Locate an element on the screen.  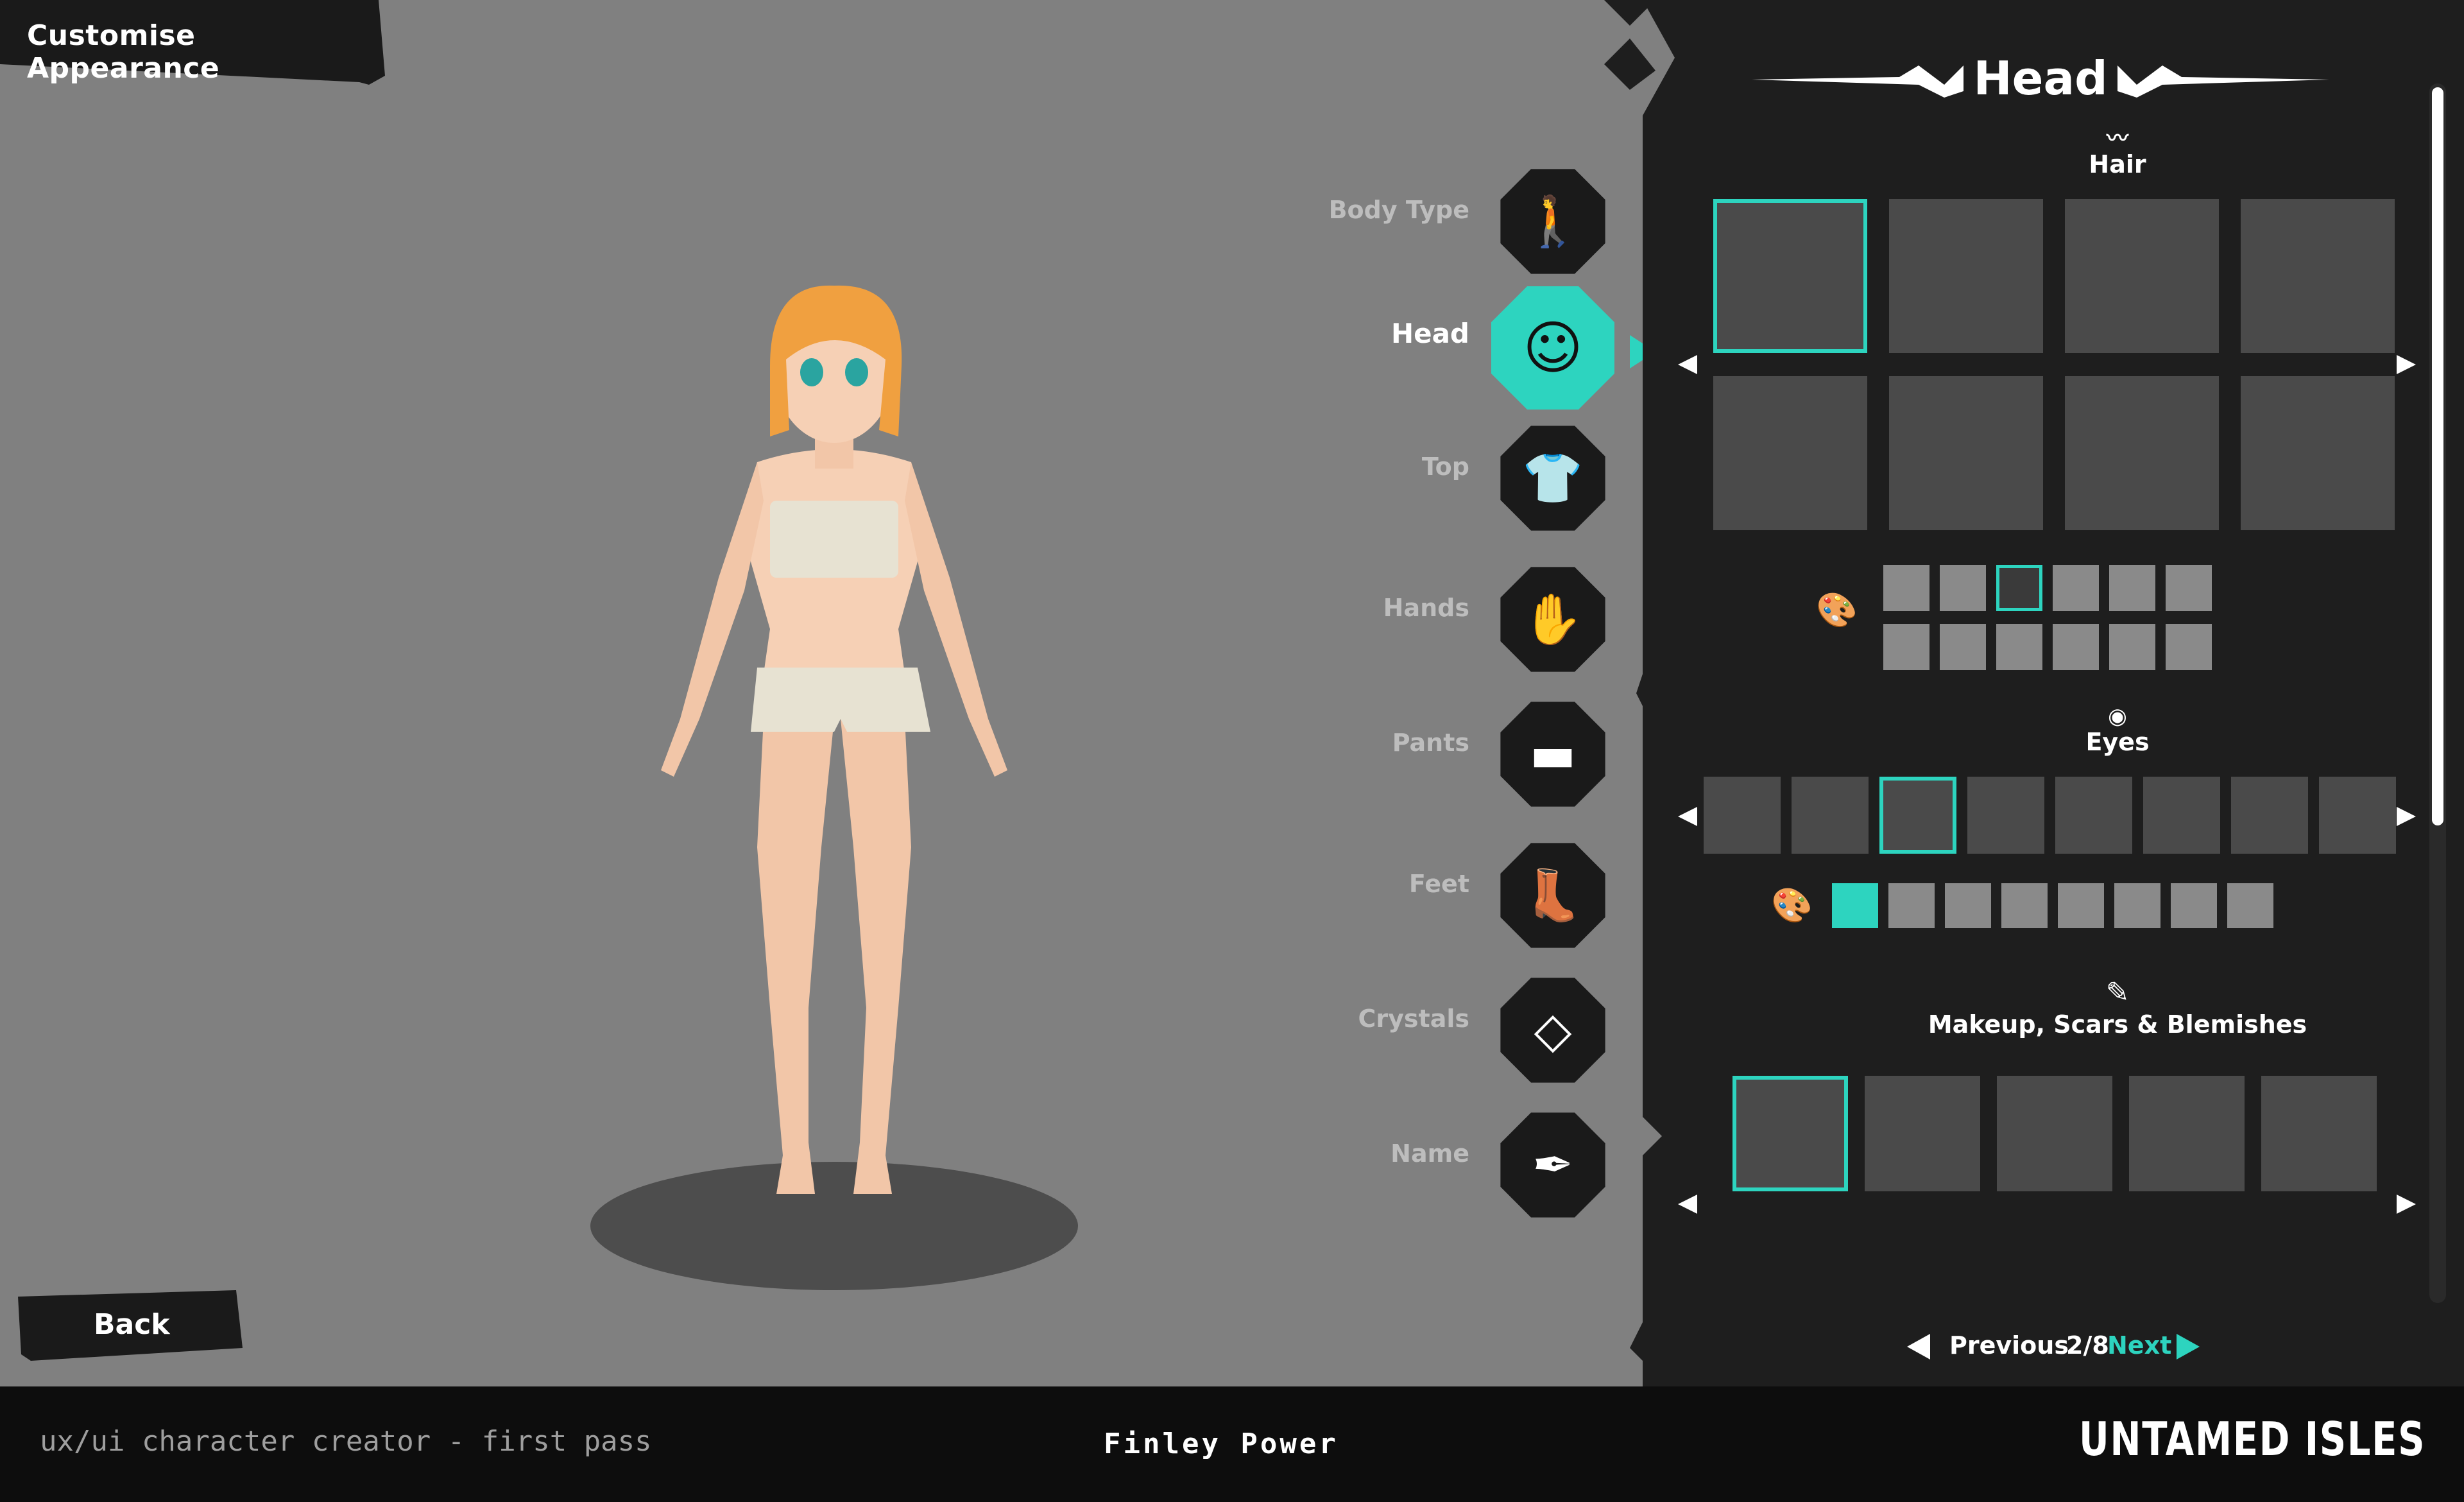
category-label-head: Head is located at coordinates (1360, 334).